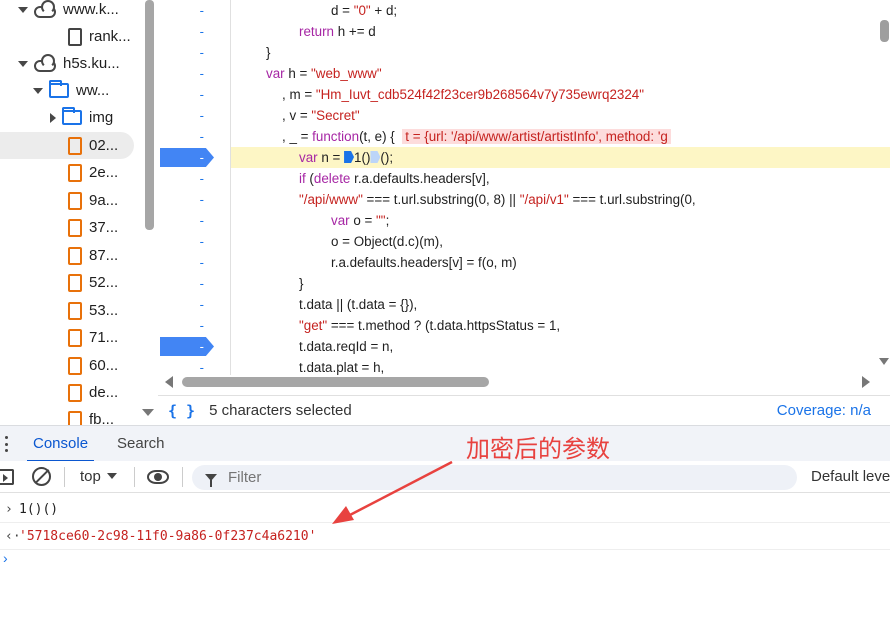 The image size is (890, 619). What do you see at coordinates (307, 367) in the screenshot?
I see `code-line: t.data.plat = h,` at bounding box center [307, 367].